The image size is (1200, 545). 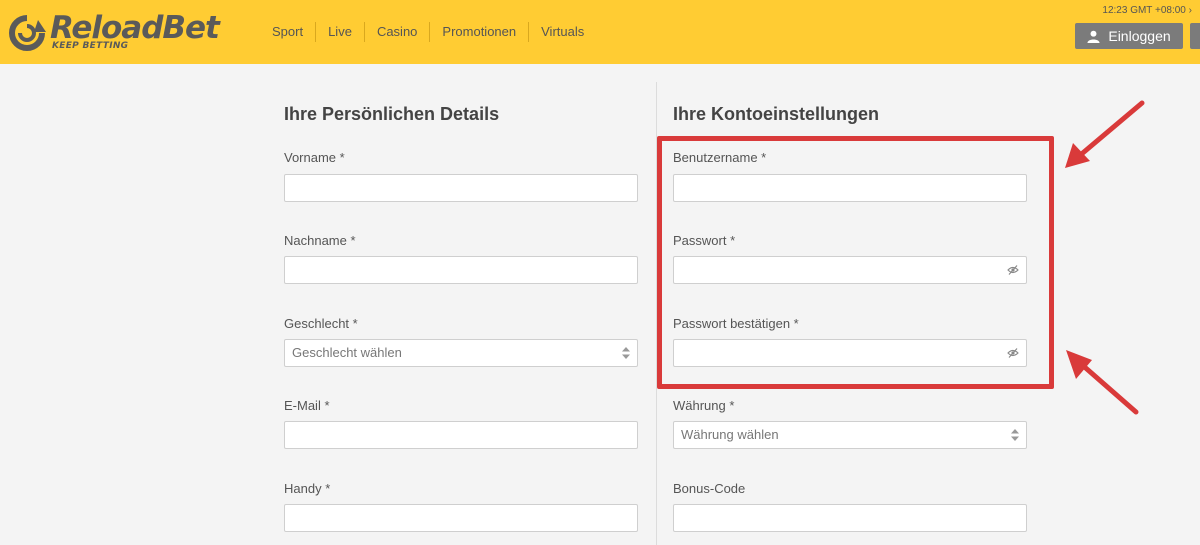 What do you see at coordinates (461, 188) in the screenshot?
I see `first-name-input` at bounding box center [461, 188].